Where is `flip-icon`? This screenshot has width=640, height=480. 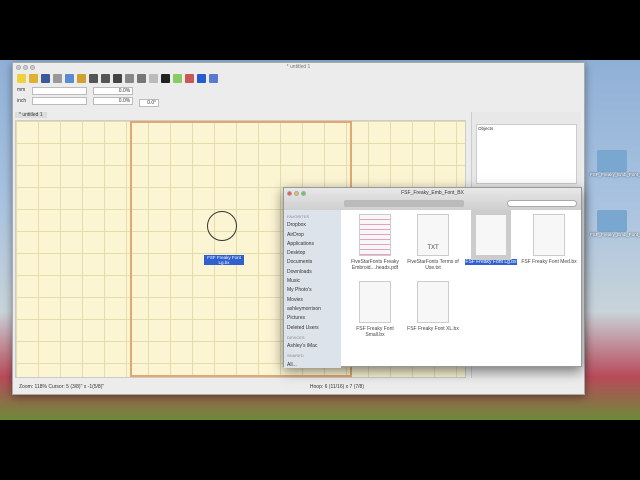 flip-icon is located at coordinates (105, 78).